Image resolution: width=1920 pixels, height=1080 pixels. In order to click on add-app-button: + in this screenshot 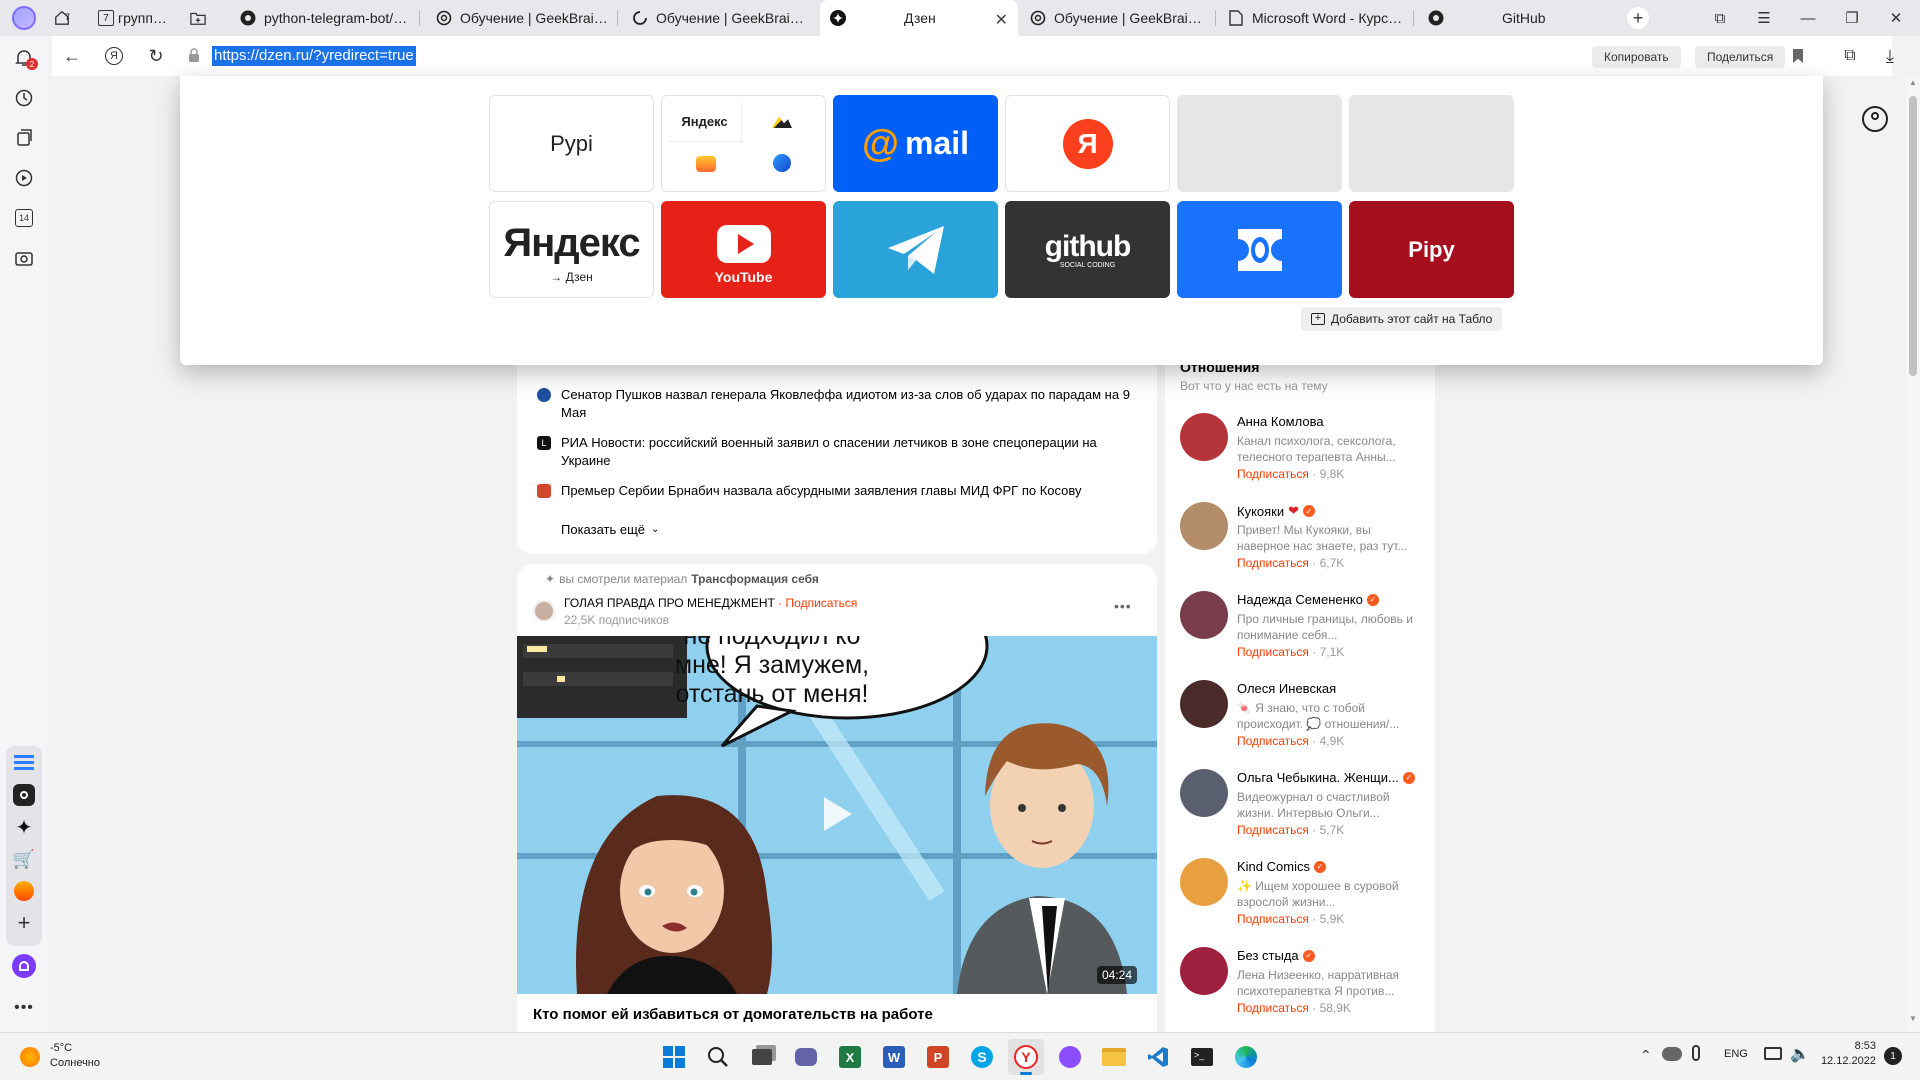, I will do `click(24, 922)`.